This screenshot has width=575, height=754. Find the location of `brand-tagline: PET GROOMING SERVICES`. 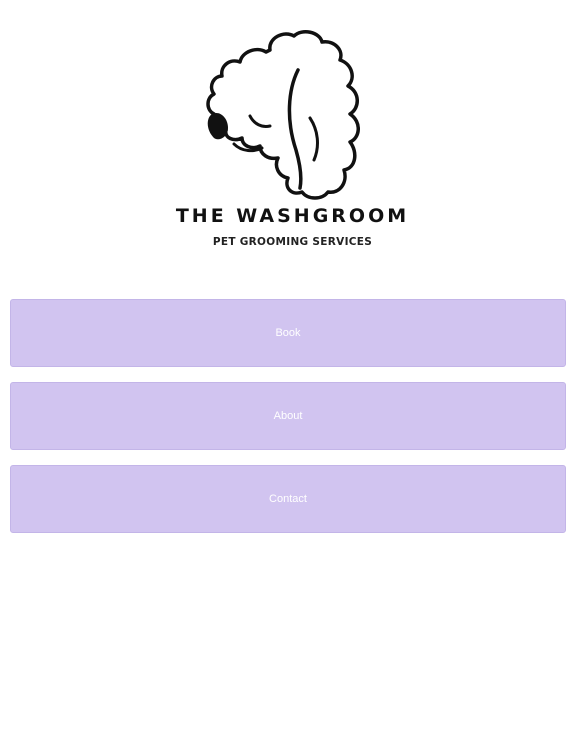

brand-tagline: PET GROOMING SERVICES is located at coordinates (292, 242).